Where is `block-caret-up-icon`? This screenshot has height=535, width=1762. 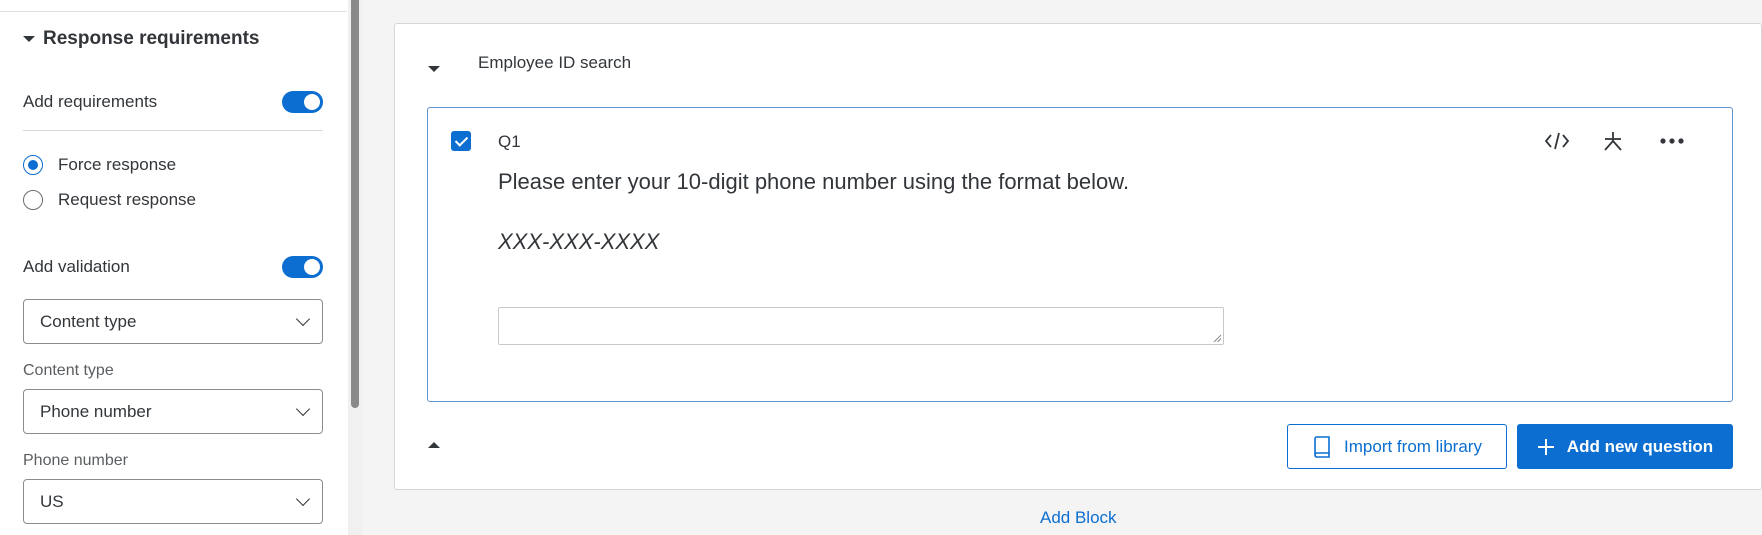
block-caret-up-icon is located at coordinates (434, 445).